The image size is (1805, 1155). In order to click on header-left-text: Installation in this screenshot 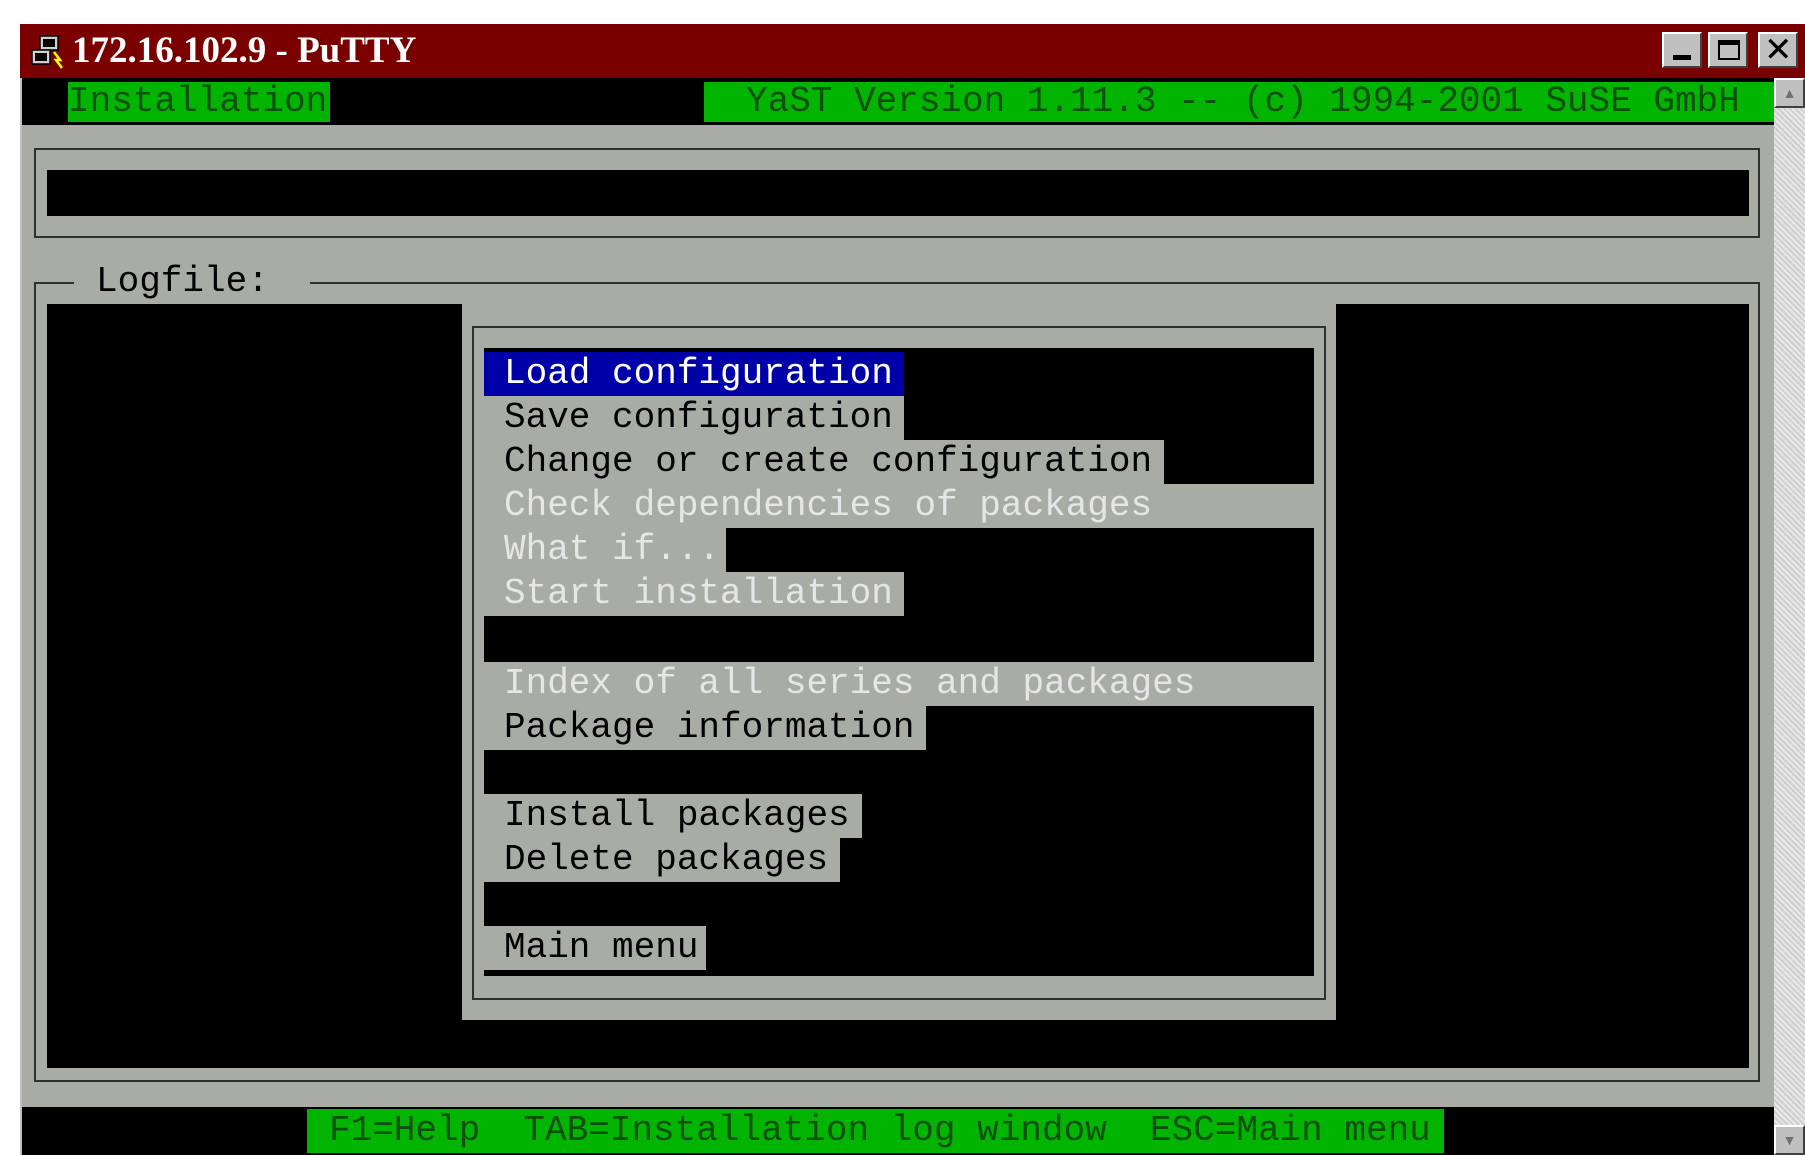, I will do `click(198, 101)`.